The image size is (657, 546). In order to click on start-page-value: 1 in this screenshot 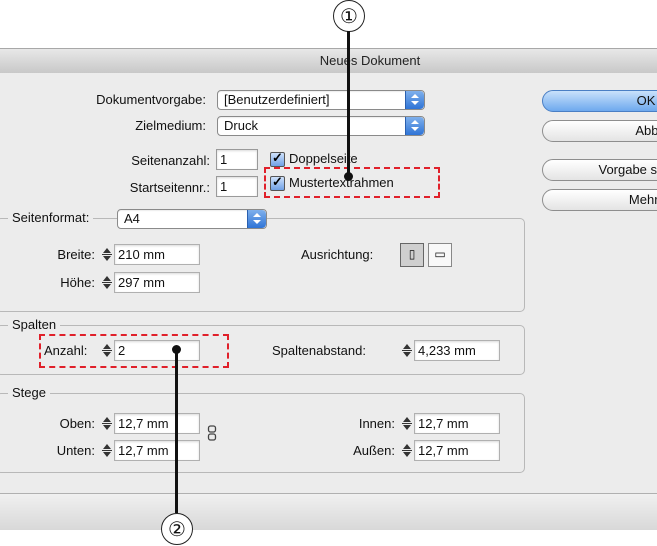, I will do `click(224, 186)`.